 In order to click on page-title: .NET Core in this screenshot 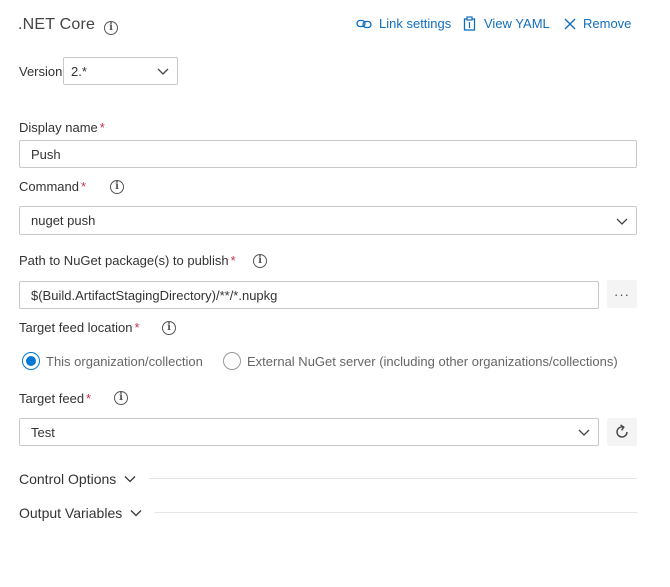, I will do `click(57, 24)`.